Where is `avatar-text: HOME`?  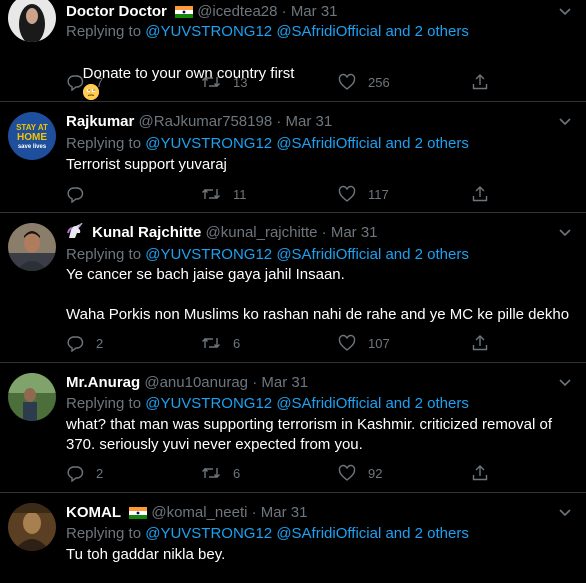
avatar-text: HOME is located at coordinates (32, 137).